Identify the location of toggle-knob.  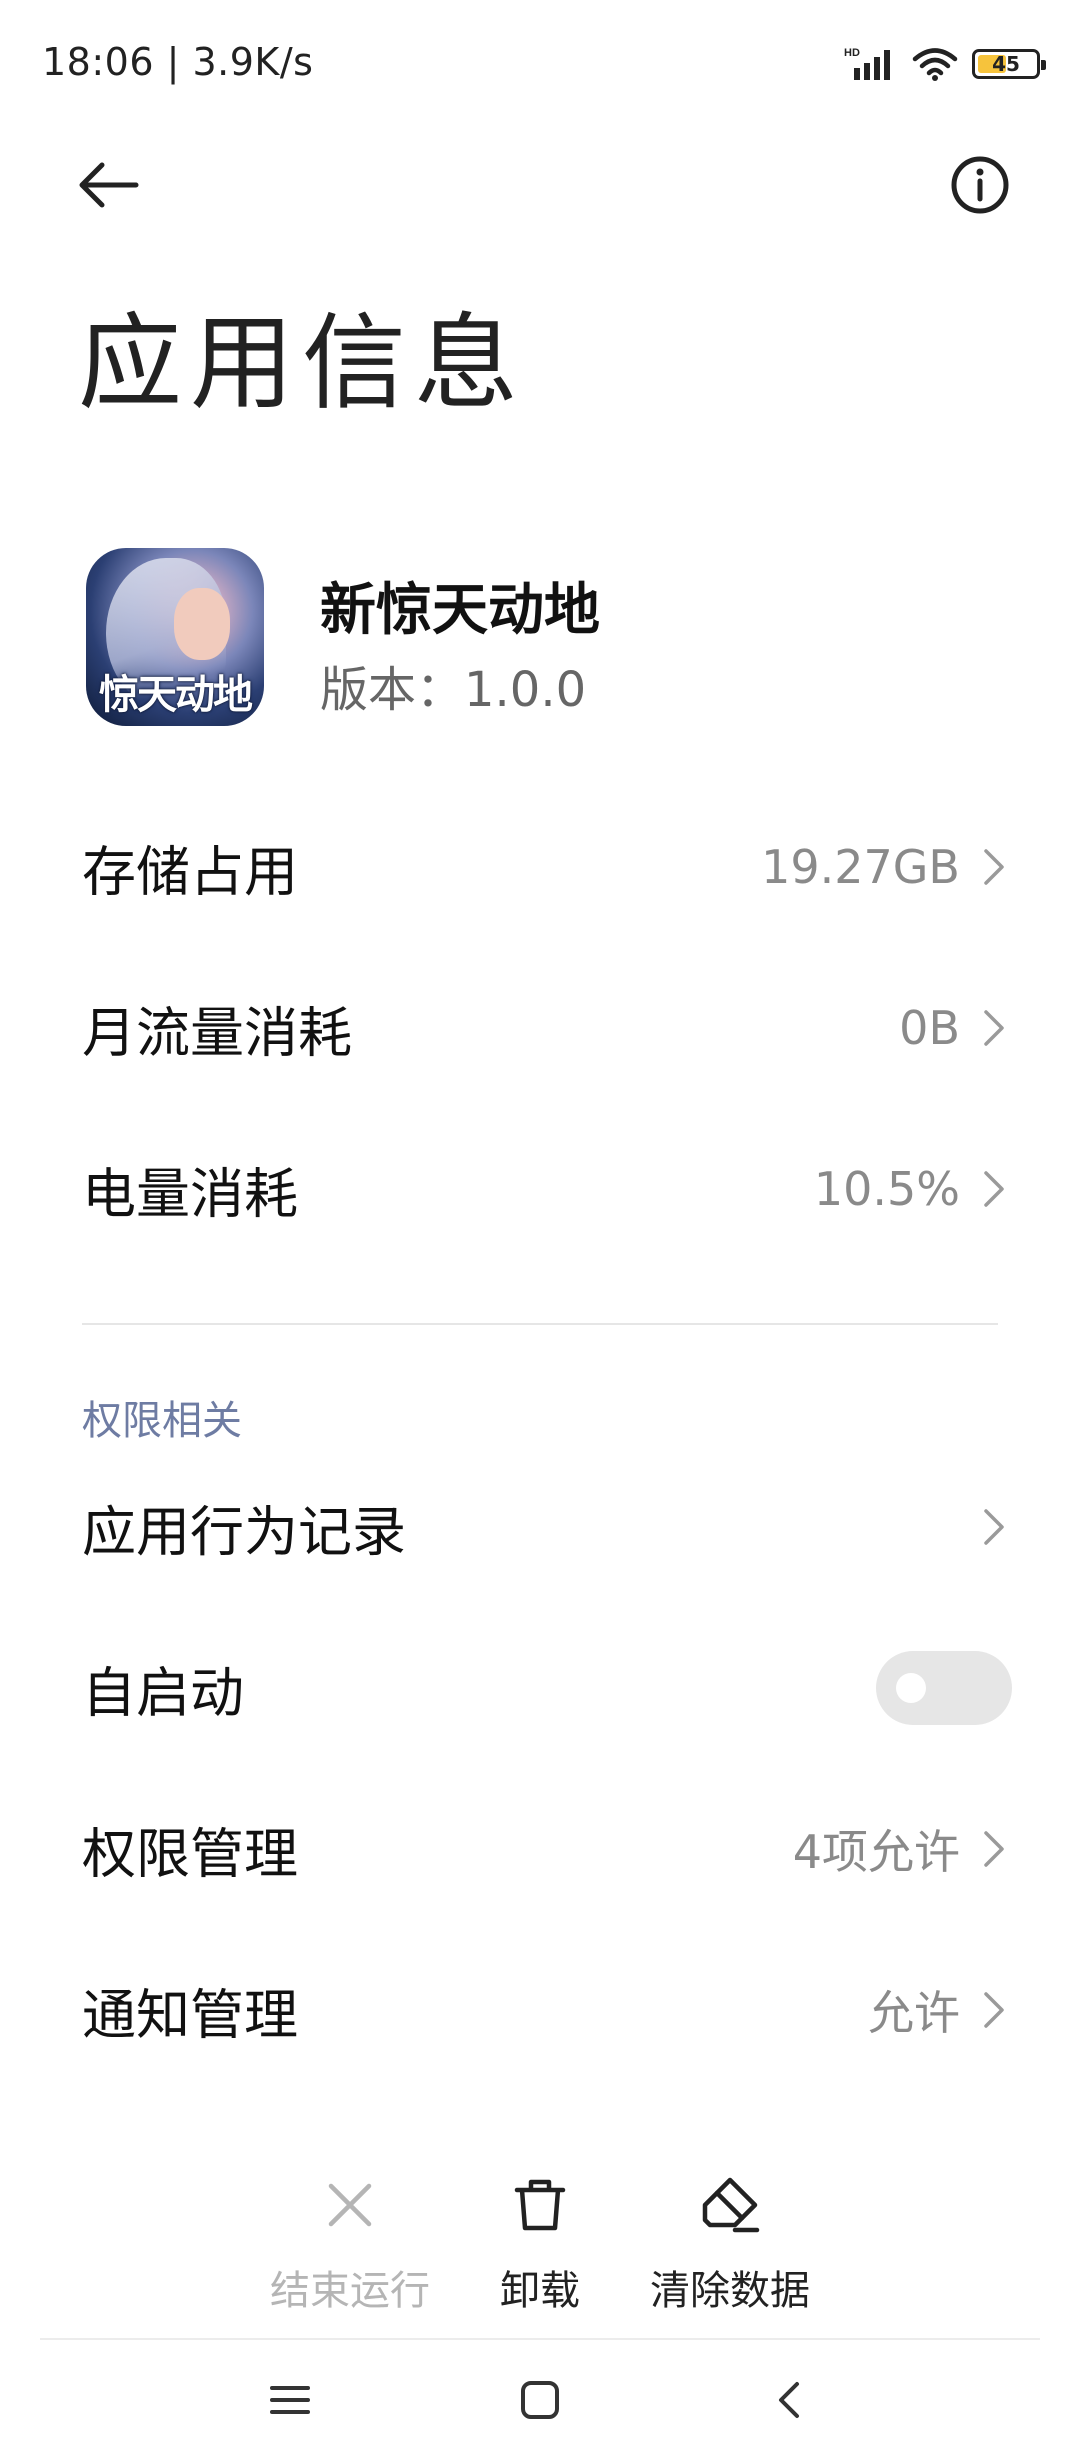
(911, 1688).